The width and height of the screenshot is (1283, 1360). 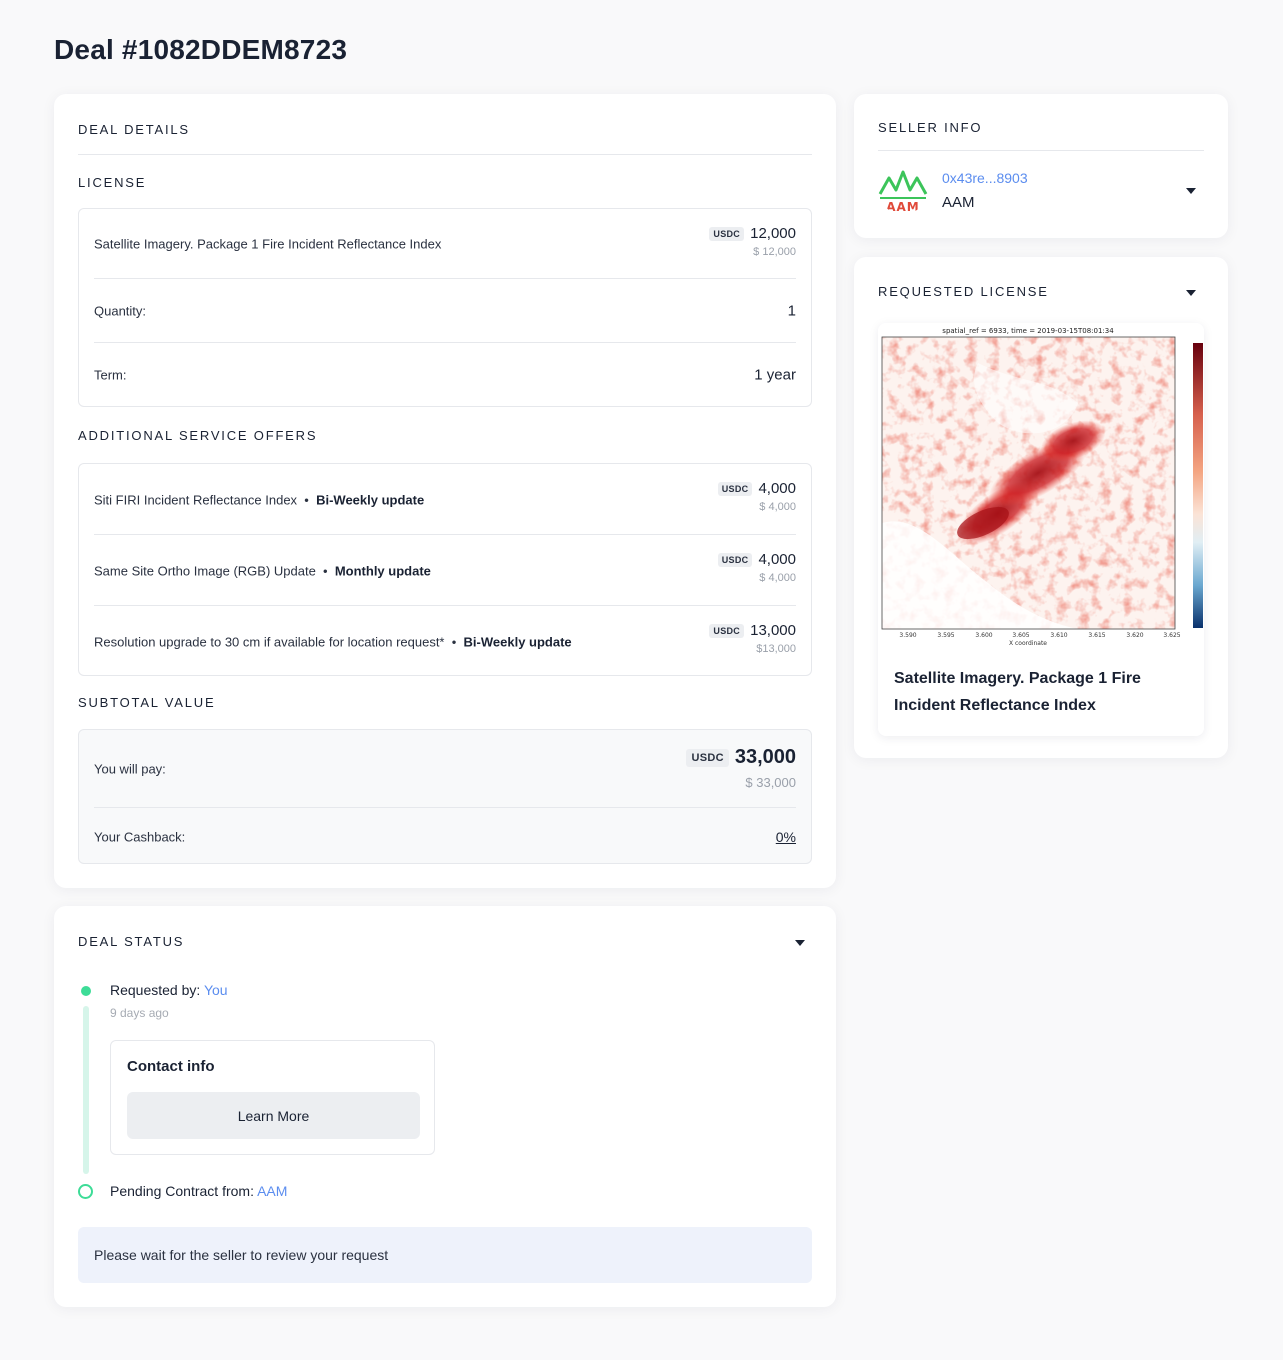 What do you see at coordinates (155, 990) in the screenshot?
I see `requested-by-label: Requested by:` at bounding box center [155, 990].